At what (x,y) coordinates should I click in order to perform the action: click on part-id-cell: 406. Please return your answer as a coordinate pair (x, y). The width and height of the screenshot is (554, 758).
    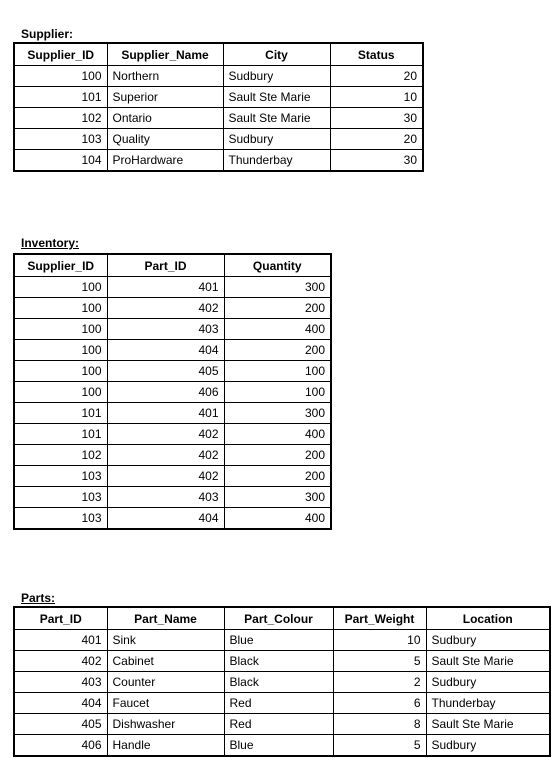
    Looking at the image, I should click on (60, 745).